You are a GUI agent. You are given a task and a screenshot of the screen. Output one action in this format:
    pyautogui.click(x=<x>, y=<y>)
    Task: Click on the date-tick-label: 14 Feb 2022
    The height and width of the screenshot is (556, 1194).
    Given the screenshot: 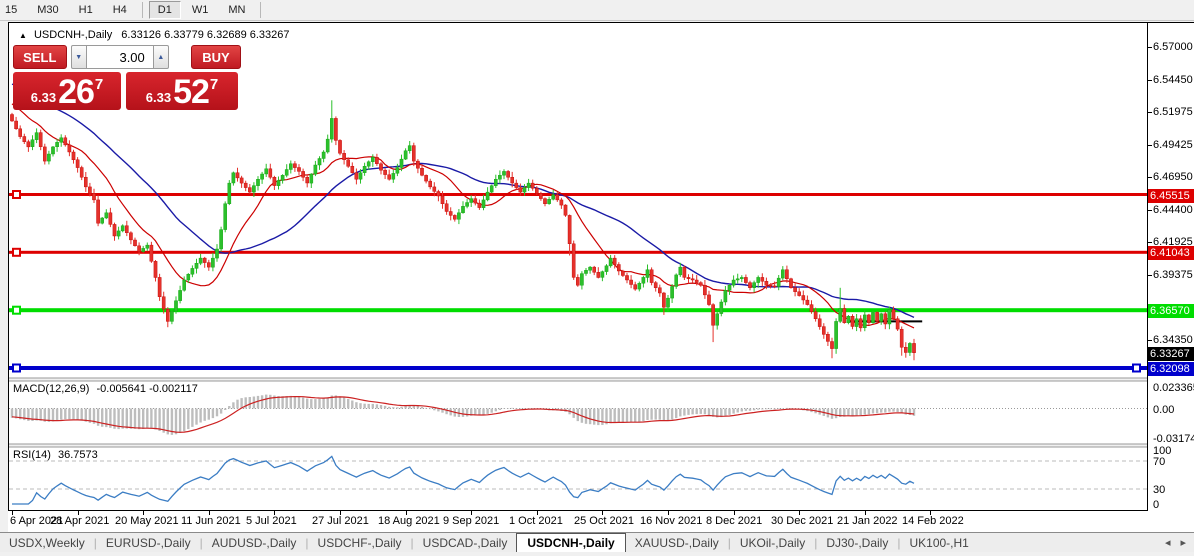 What is the action you would take?
    pyautogui.click(x=933, y=521)
    